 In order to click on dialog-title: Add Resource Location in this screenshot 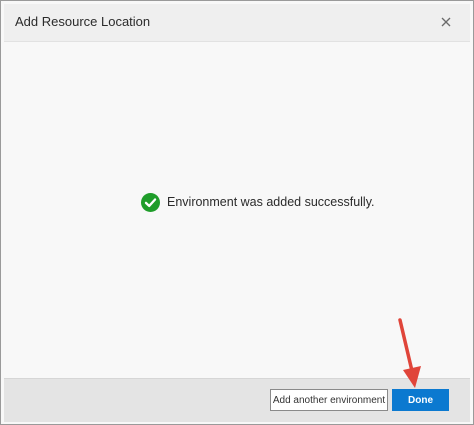, I will do `click(83, 21)`.